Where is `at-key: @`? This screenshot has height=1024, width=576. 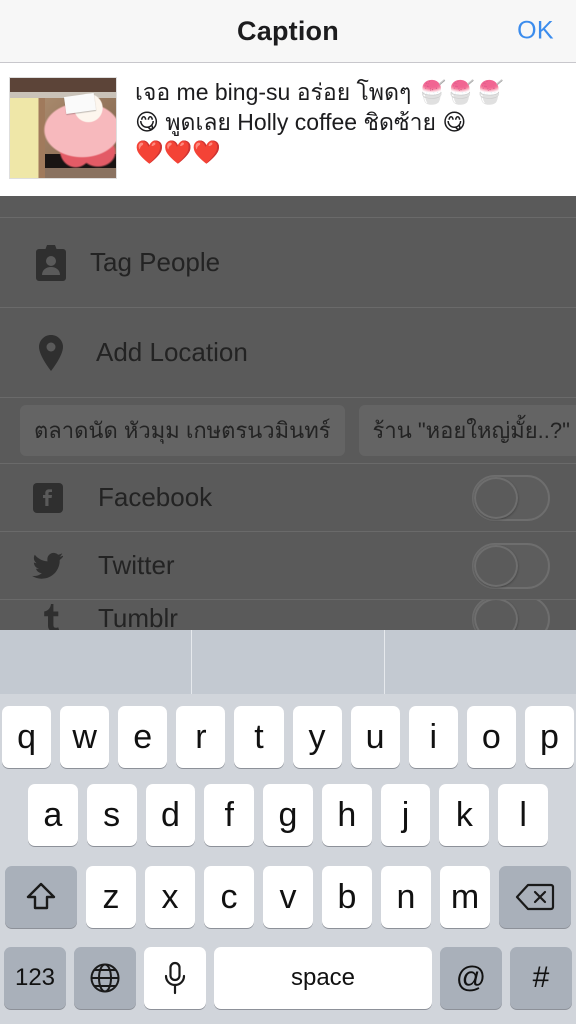
at-key: @ is located at coordinates (471, 978).